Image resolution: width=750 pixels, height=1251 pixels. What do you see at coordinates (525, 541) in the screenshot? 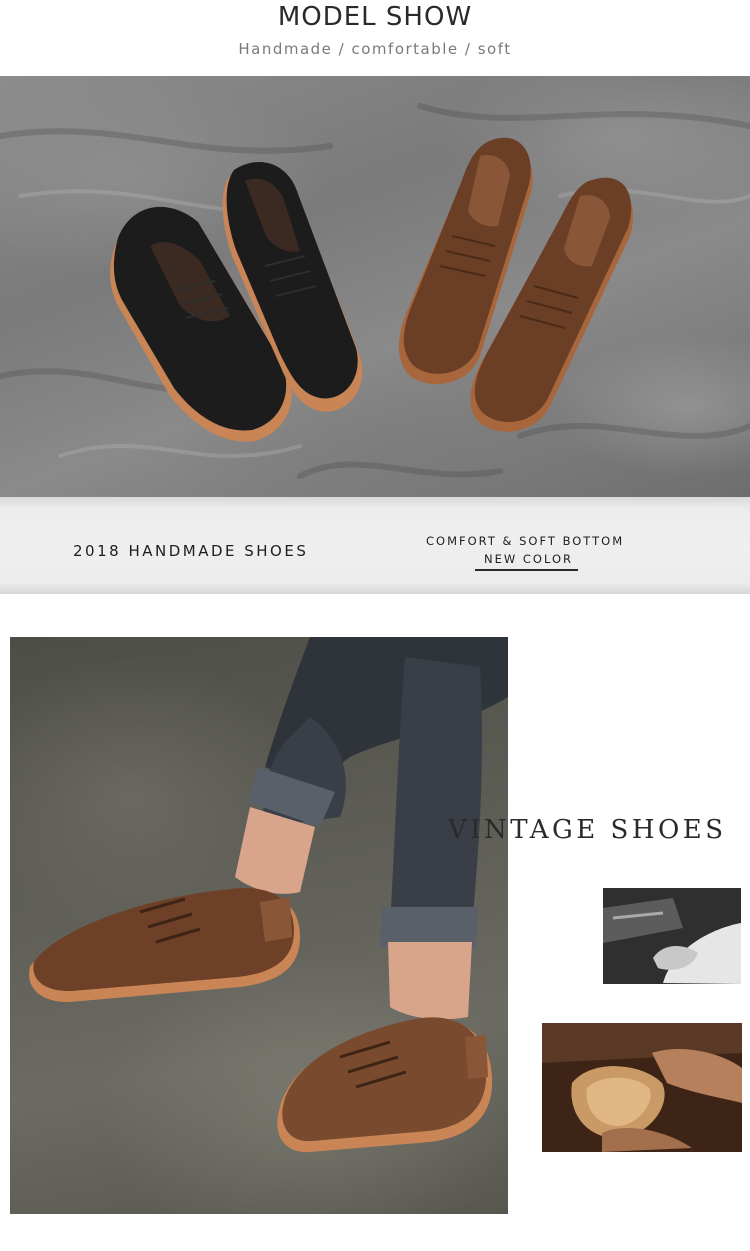
I see `banner-feature-text: COMFORT & SOFT BOTTOM` at bounding box center [525, 541].